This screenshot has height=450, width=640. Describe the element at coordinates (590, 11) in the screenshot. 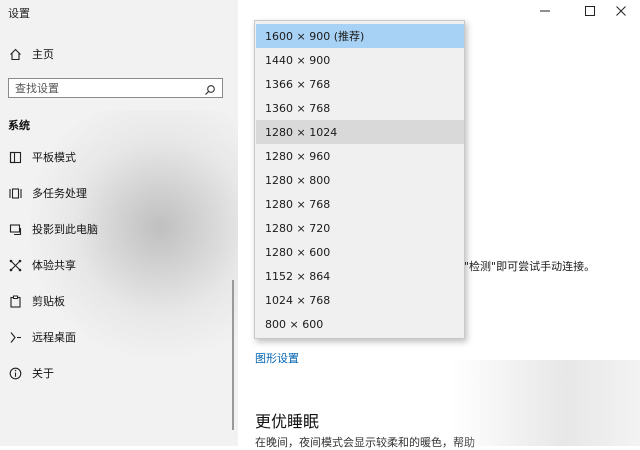

I see `maximize-icon` at that location.